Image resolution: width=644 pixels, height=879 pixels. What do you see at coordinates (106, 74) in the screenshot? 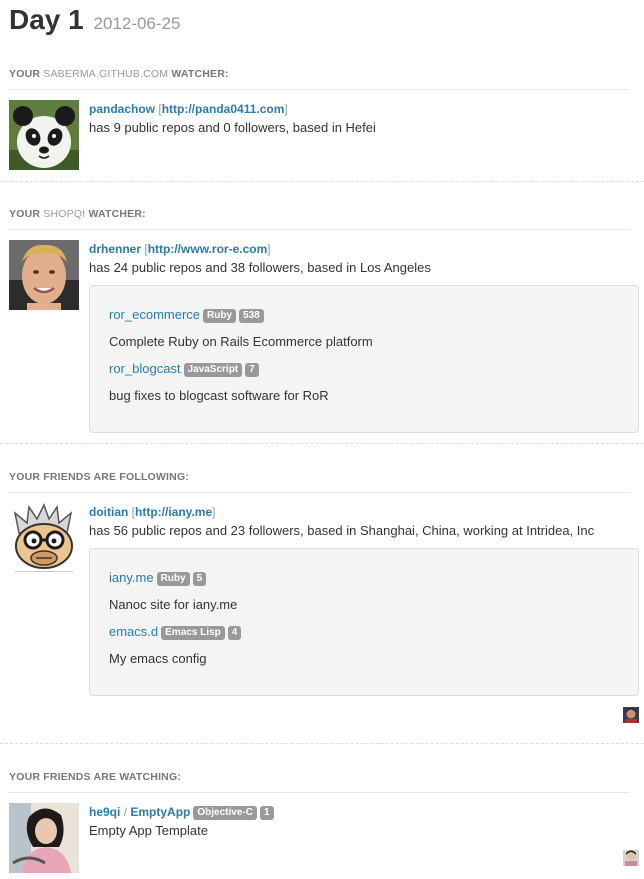
I see `heading-repo-name: SABERMA.GITHUB.COM` at bounding box center [106, 74].